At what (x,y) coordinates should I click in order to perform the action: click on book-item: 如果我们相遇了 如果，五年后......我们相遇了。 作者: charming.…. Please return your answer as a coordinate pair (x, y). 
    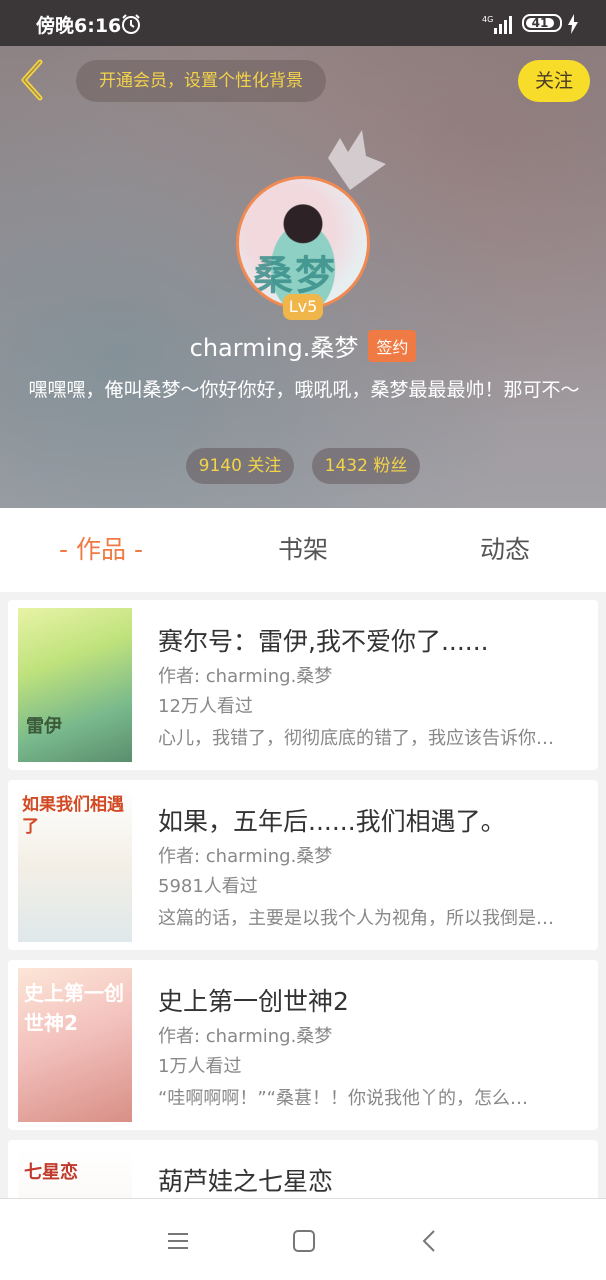
    Looking at the image, I should click on (303, 865).